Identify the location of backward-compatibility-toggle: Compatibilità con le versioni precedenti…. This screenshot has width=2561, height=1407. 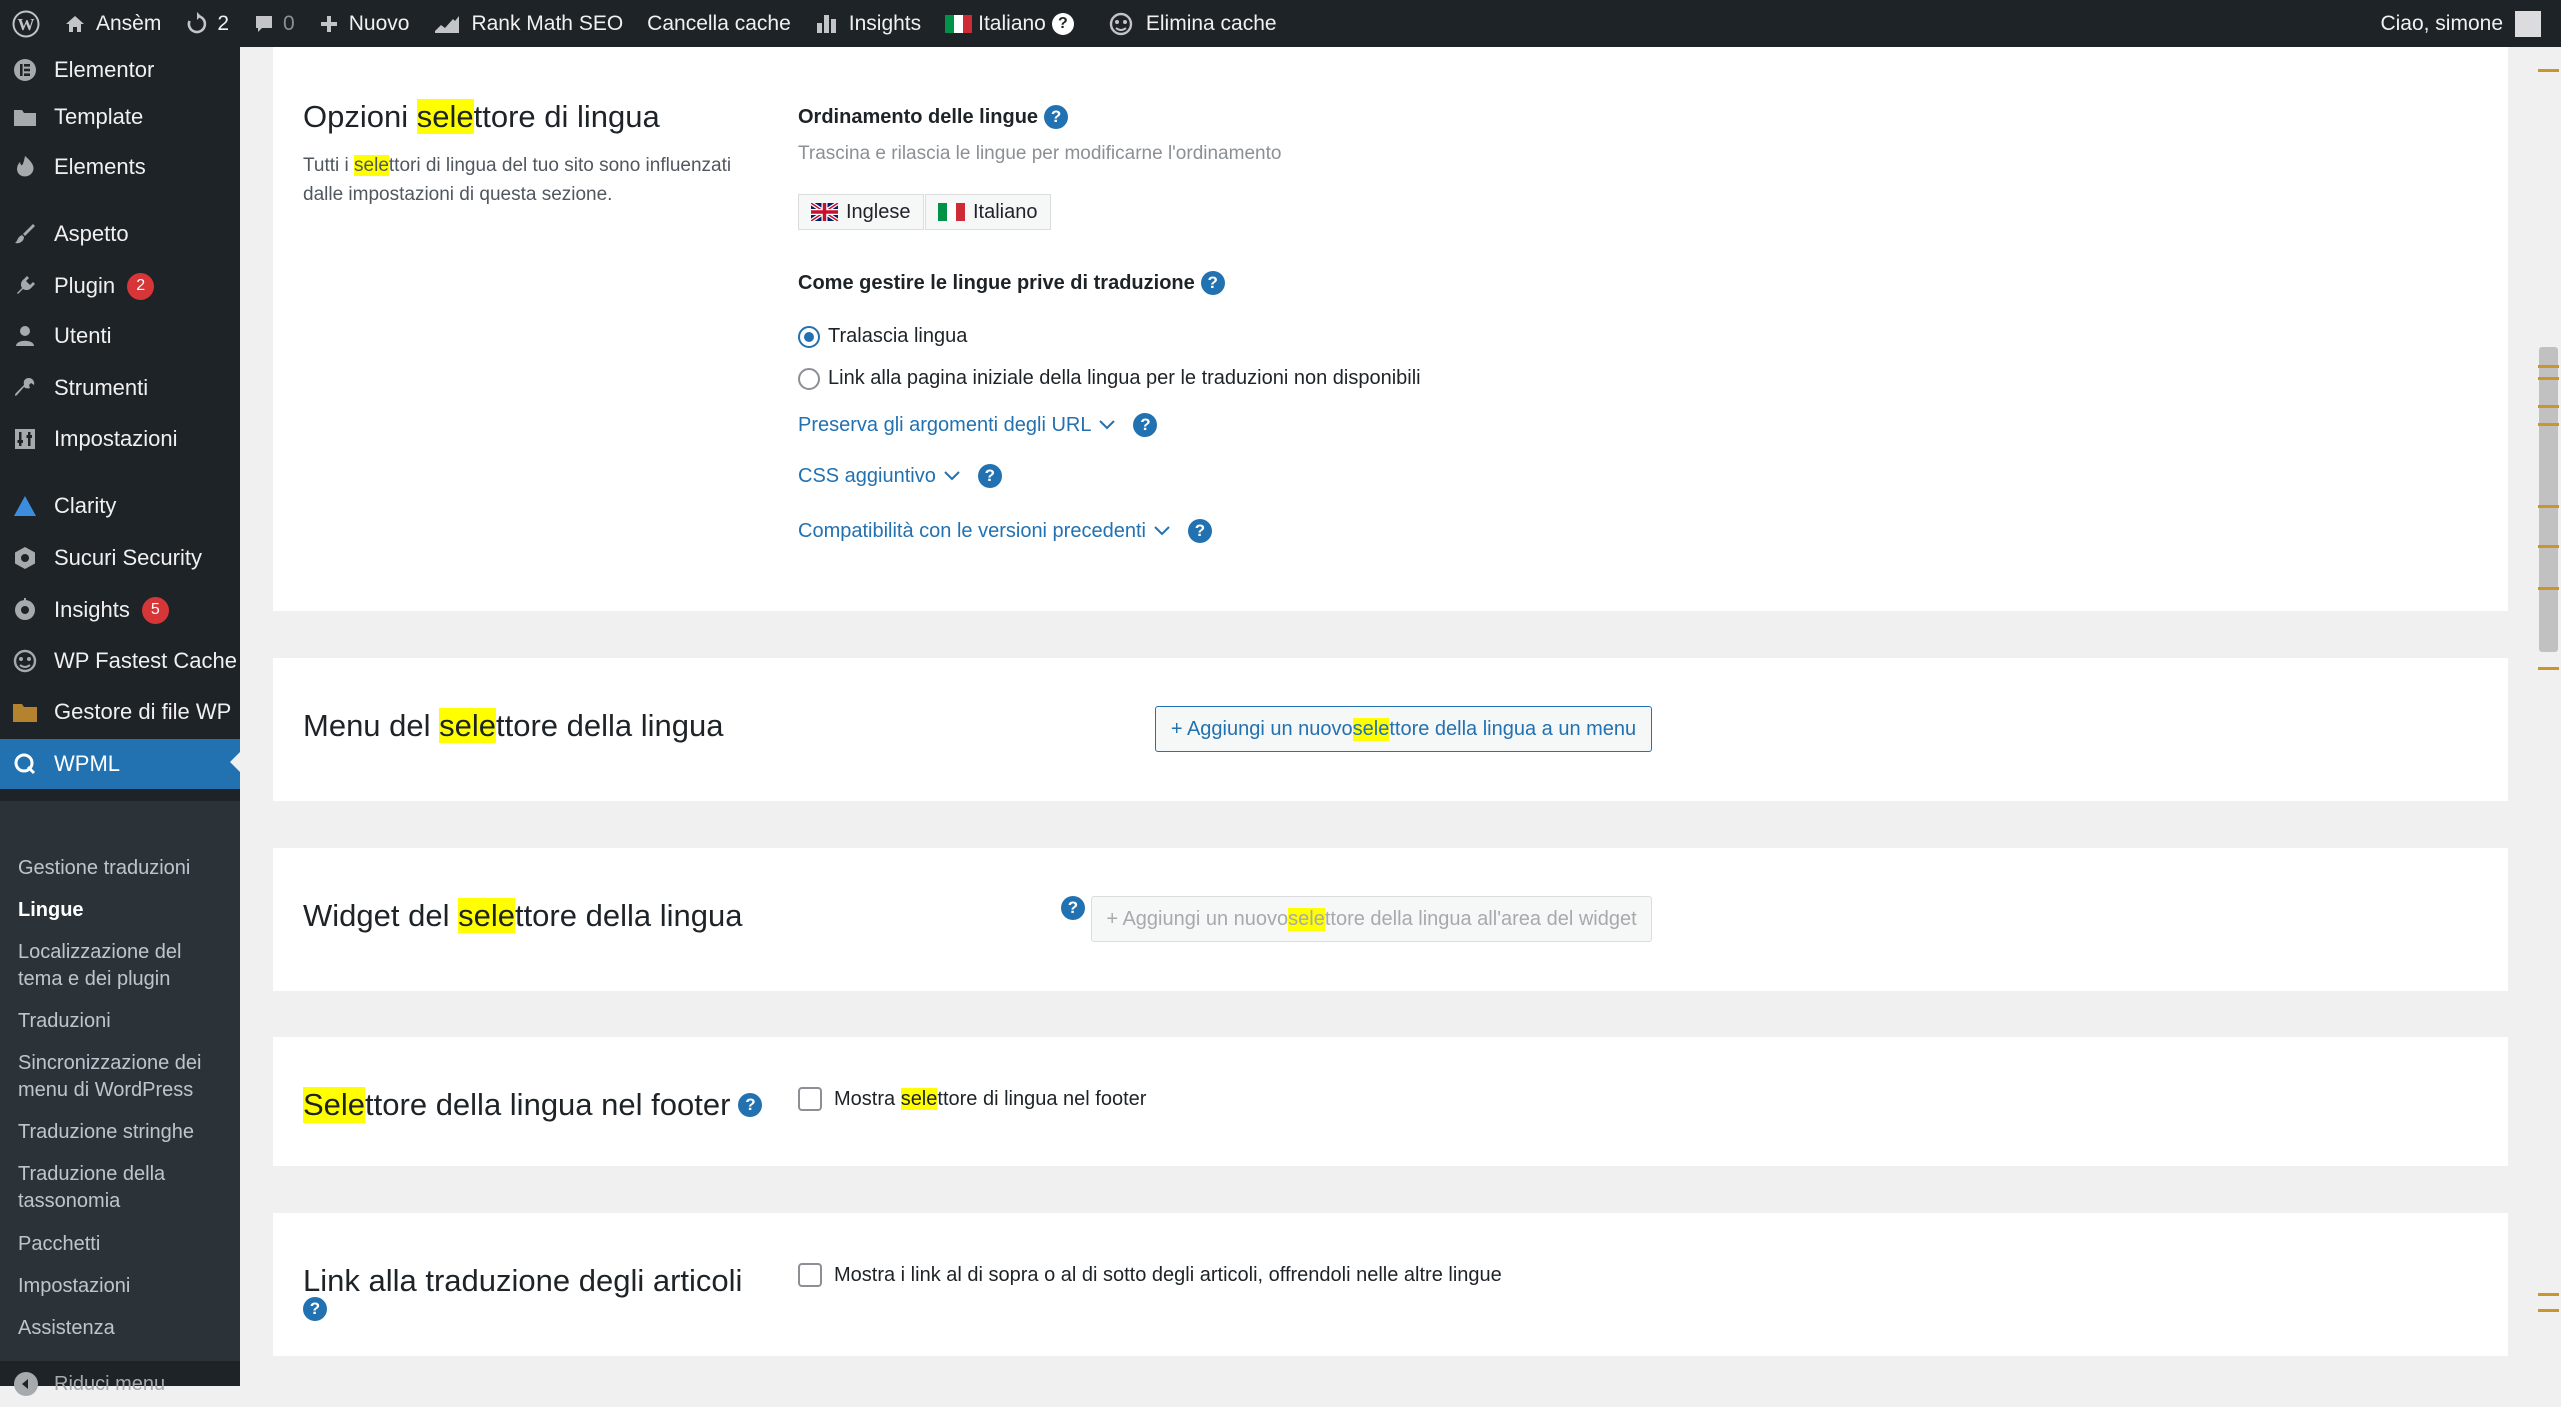
(1005, 531).